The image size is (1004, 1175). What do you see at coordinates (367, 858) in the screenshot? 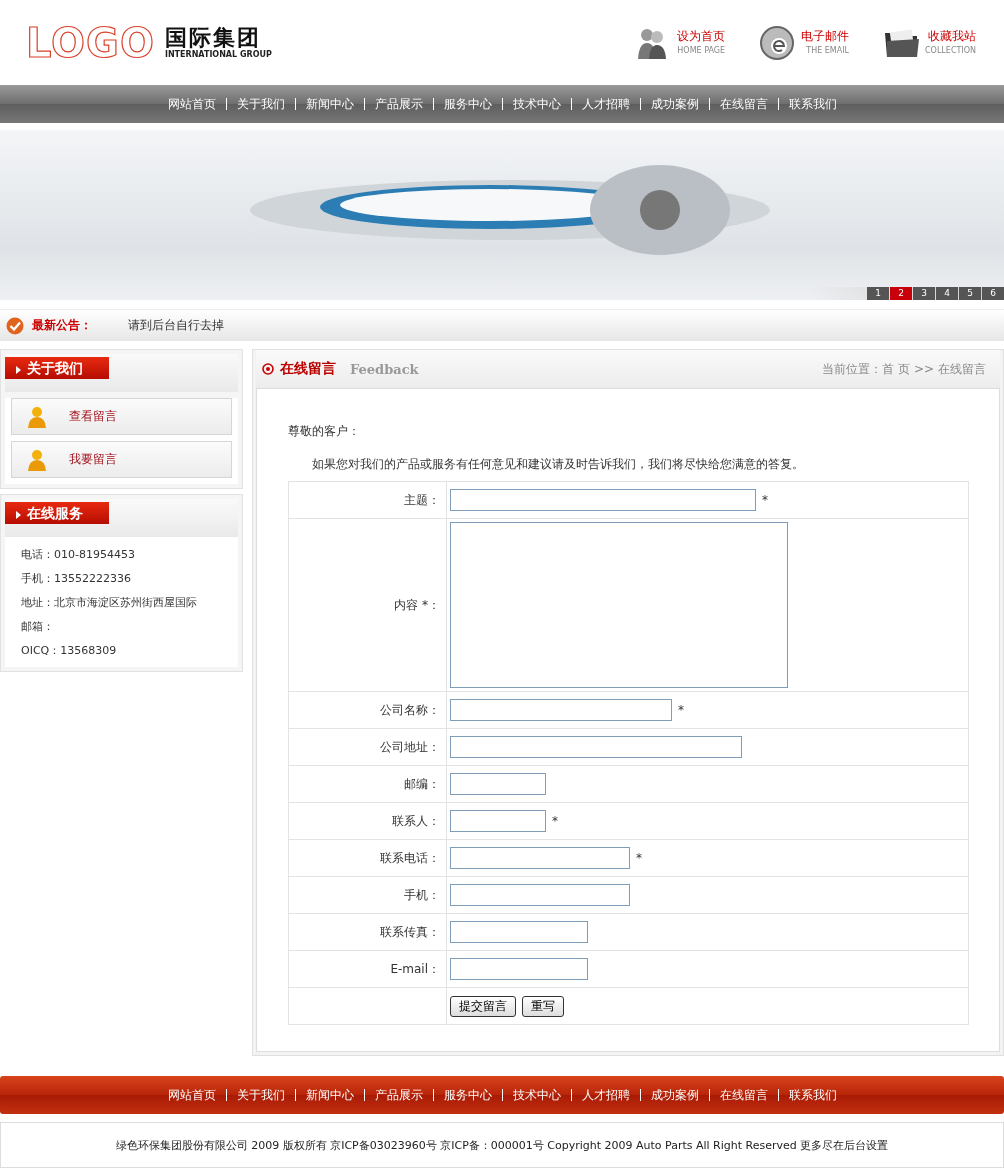
I see `field-label: 联系电话：` at bounding box center [367, 858].